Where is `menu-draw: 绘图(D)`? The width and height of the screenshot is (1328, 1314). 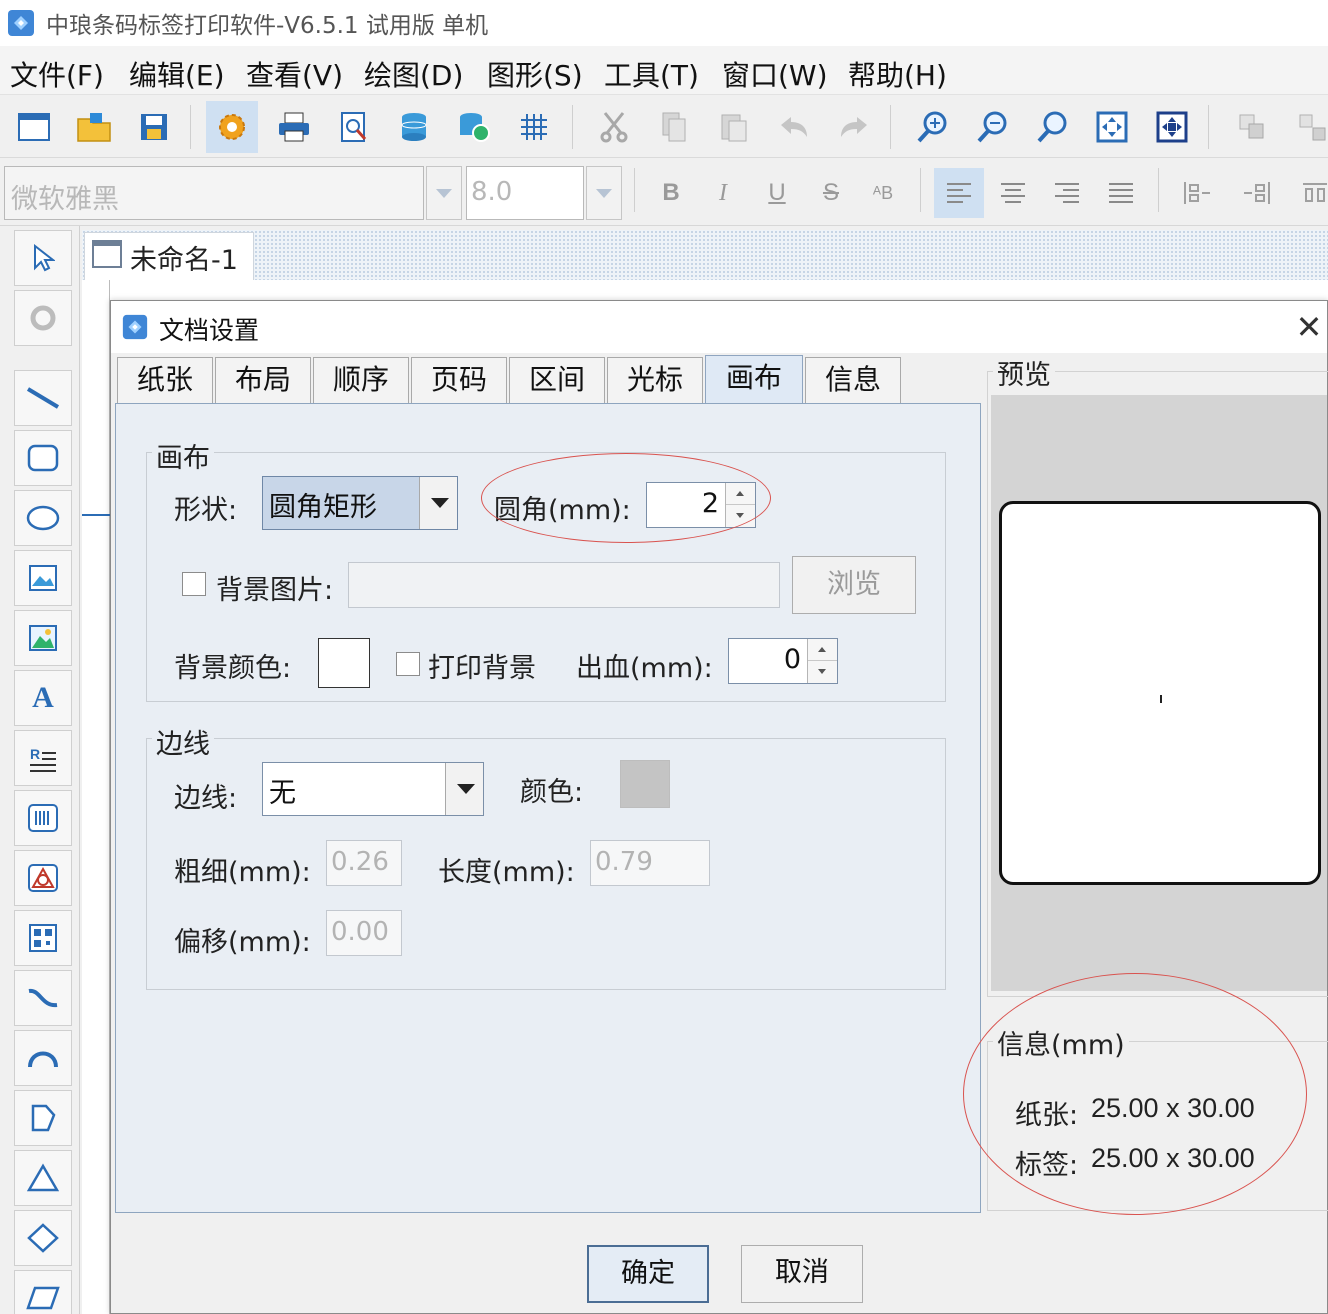 menu-draw: 绘图(D) is located at coordinates (413, 74).